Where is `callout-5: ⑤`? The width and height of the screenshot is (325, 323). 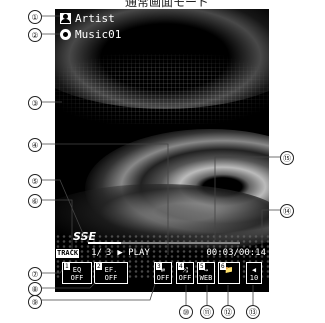
callout-5: ⑤ is located at coordinates (35, 181).